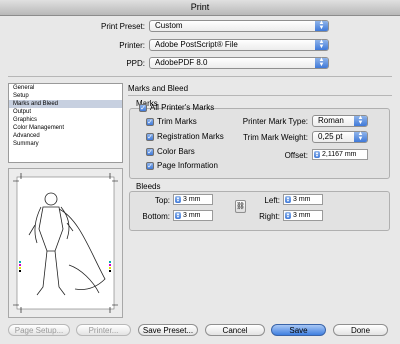 The height and width of the screenshot is (344, 400). What do you see at coordinates (169, 25) in the screenshot?
I see `print-preset-value: Custom` at bounding box center [169, 25].